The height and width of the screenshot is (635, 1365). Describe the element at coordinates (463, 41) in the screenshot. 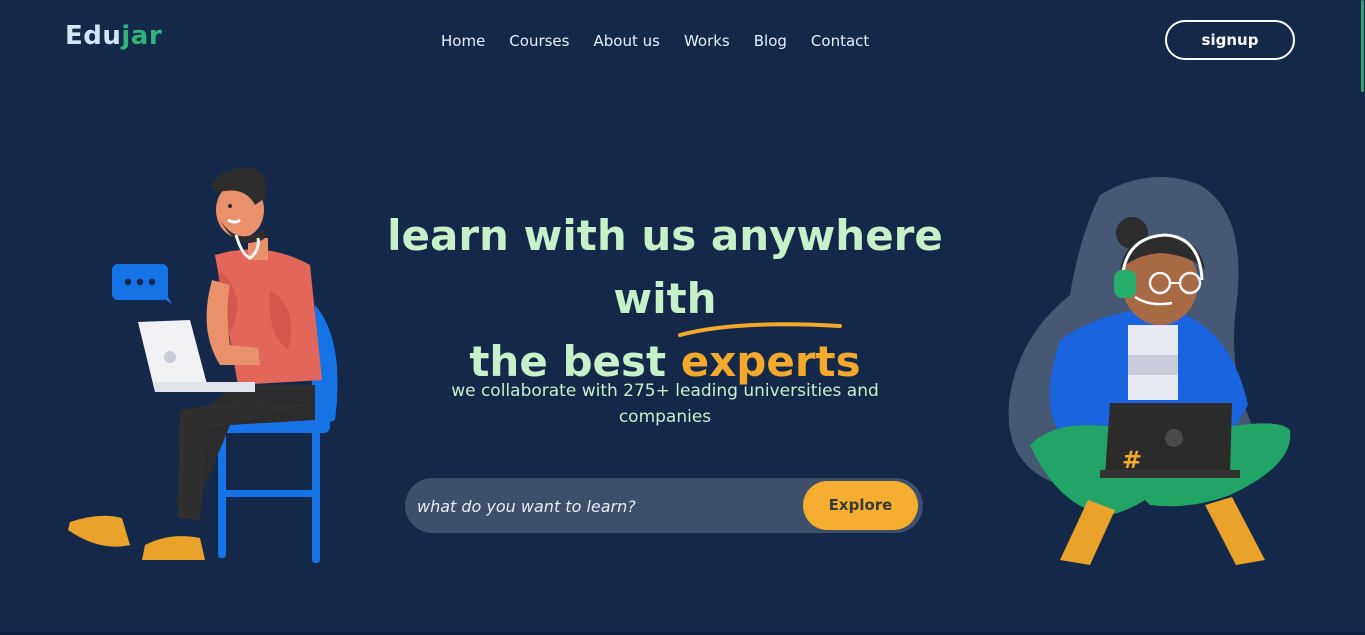

I see `nav-home: Home` at that location.